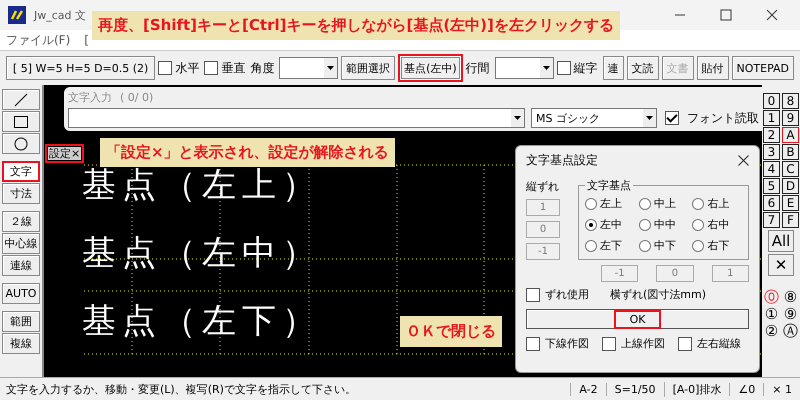 Image resolution: width=800 pixels, height=400 pixels. Describe the element at coordinates (567, 294) in the screenshot. I see `checkbox-label: ずれ使用` at that location.